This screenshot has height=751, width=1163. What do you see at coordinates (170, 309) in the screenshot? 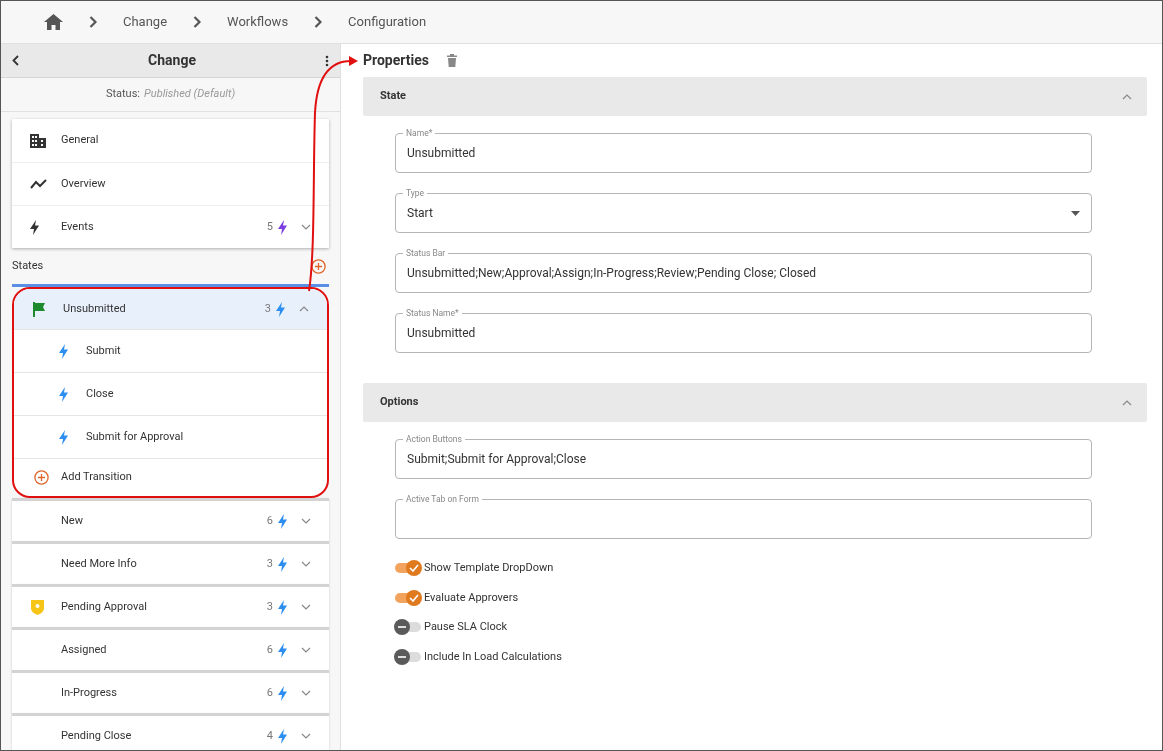
I see `state-row: Unsubmitted 3` at bounding box center [170, 309].